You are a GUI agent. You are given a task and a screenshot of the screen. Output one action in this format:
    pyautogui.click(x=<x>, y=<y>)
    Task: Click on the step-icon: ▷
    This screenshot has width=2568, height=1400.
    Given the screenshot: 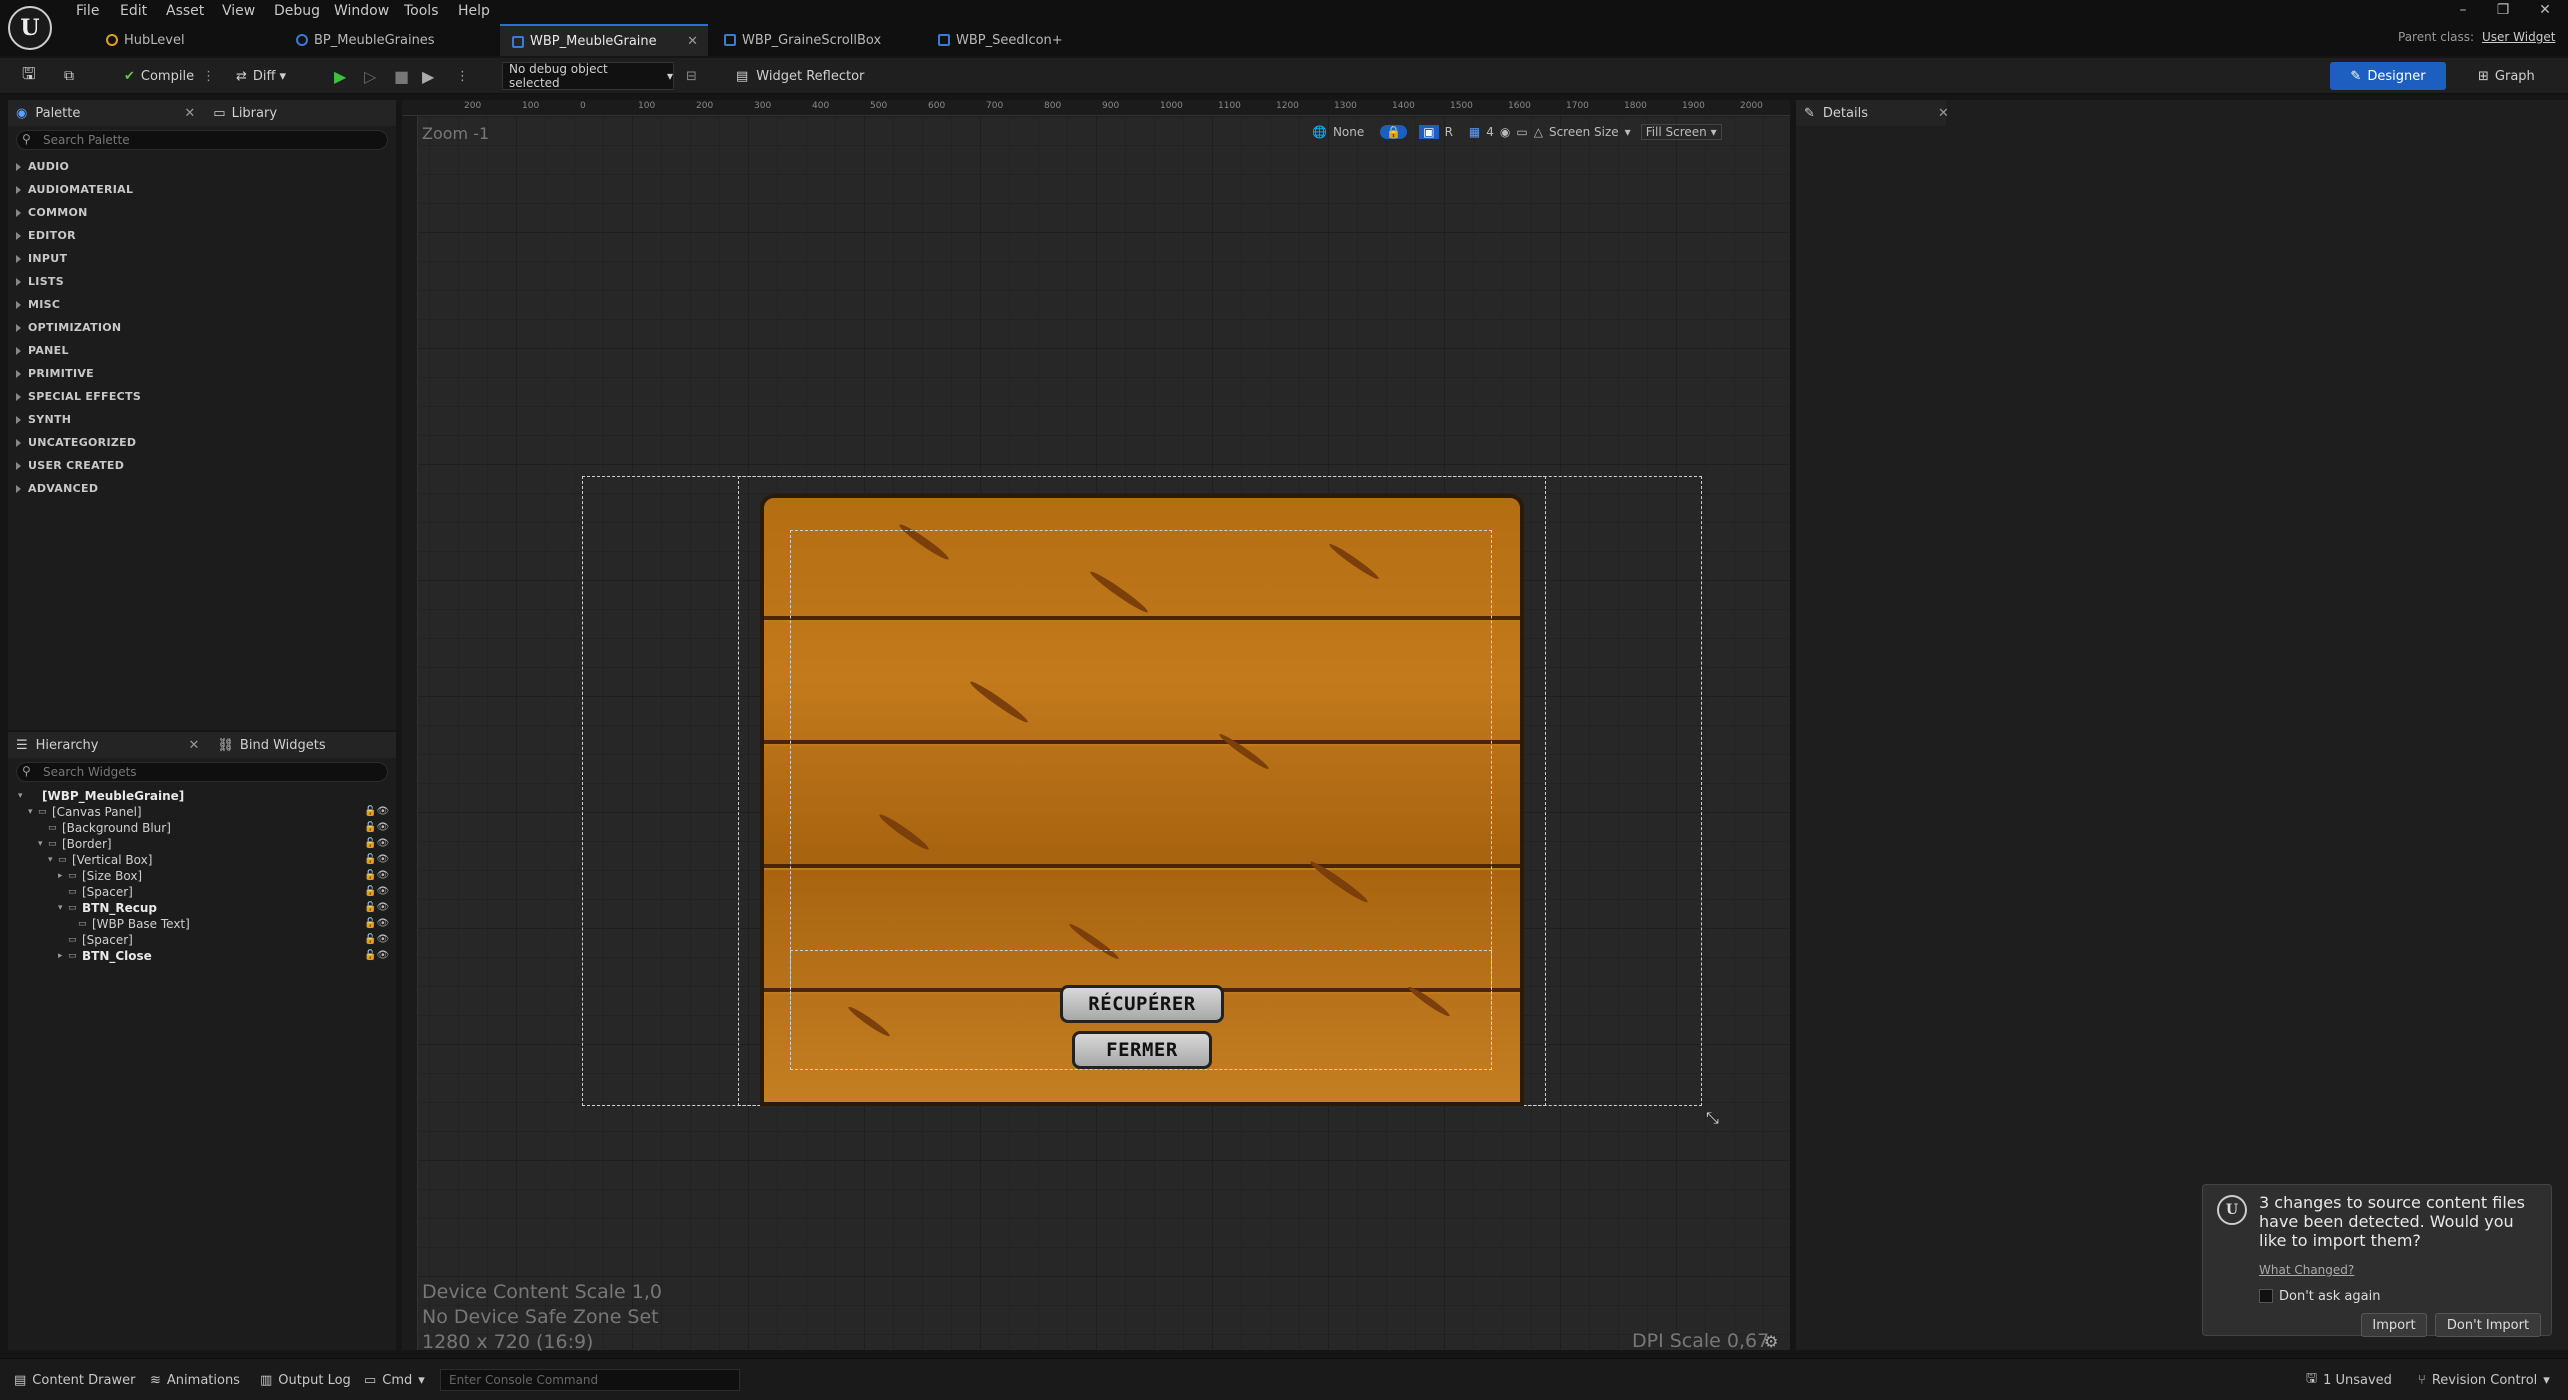 What is the action you would take?
    pyautogui.click(x=370, y=76)
    